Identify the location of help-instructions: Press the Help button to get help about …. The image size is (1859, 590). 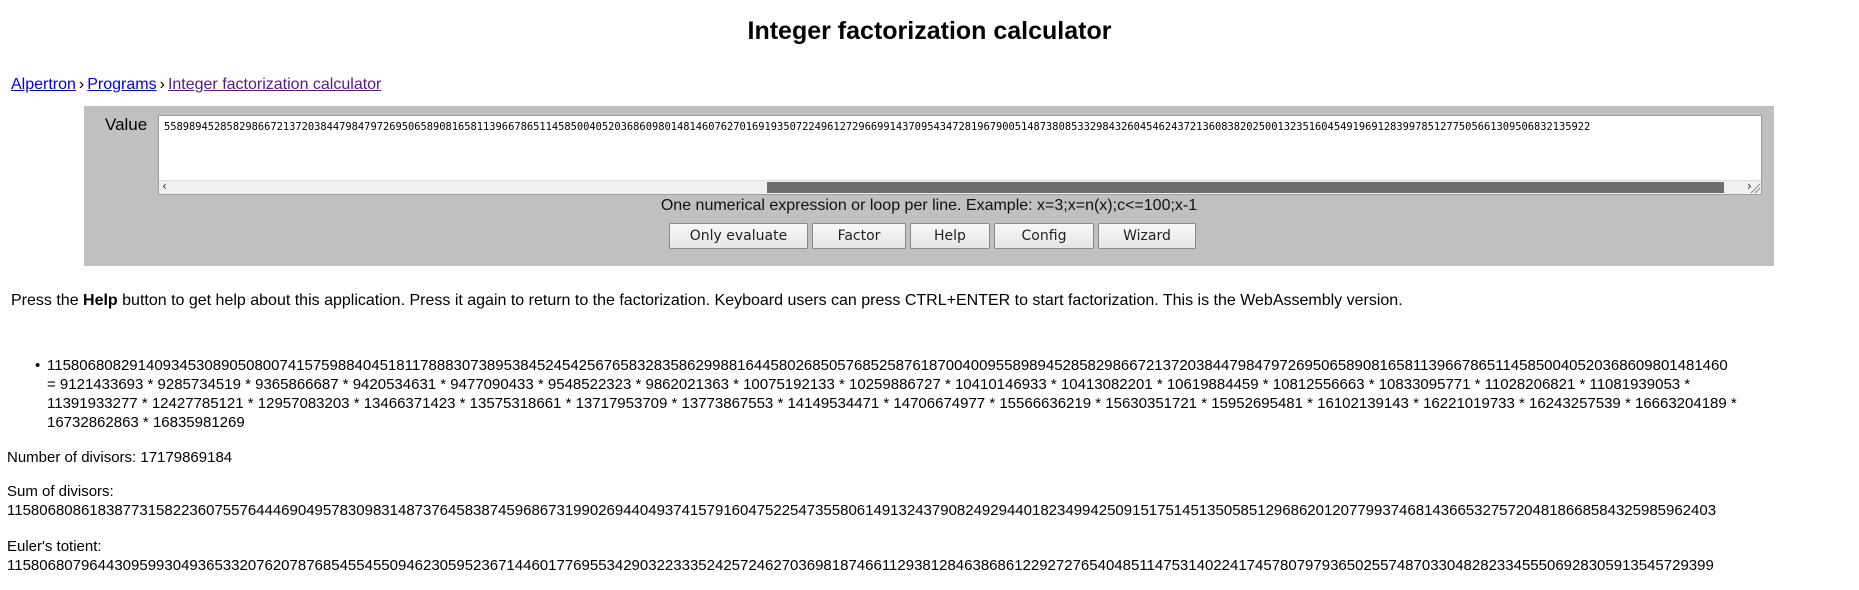
(707, 301).